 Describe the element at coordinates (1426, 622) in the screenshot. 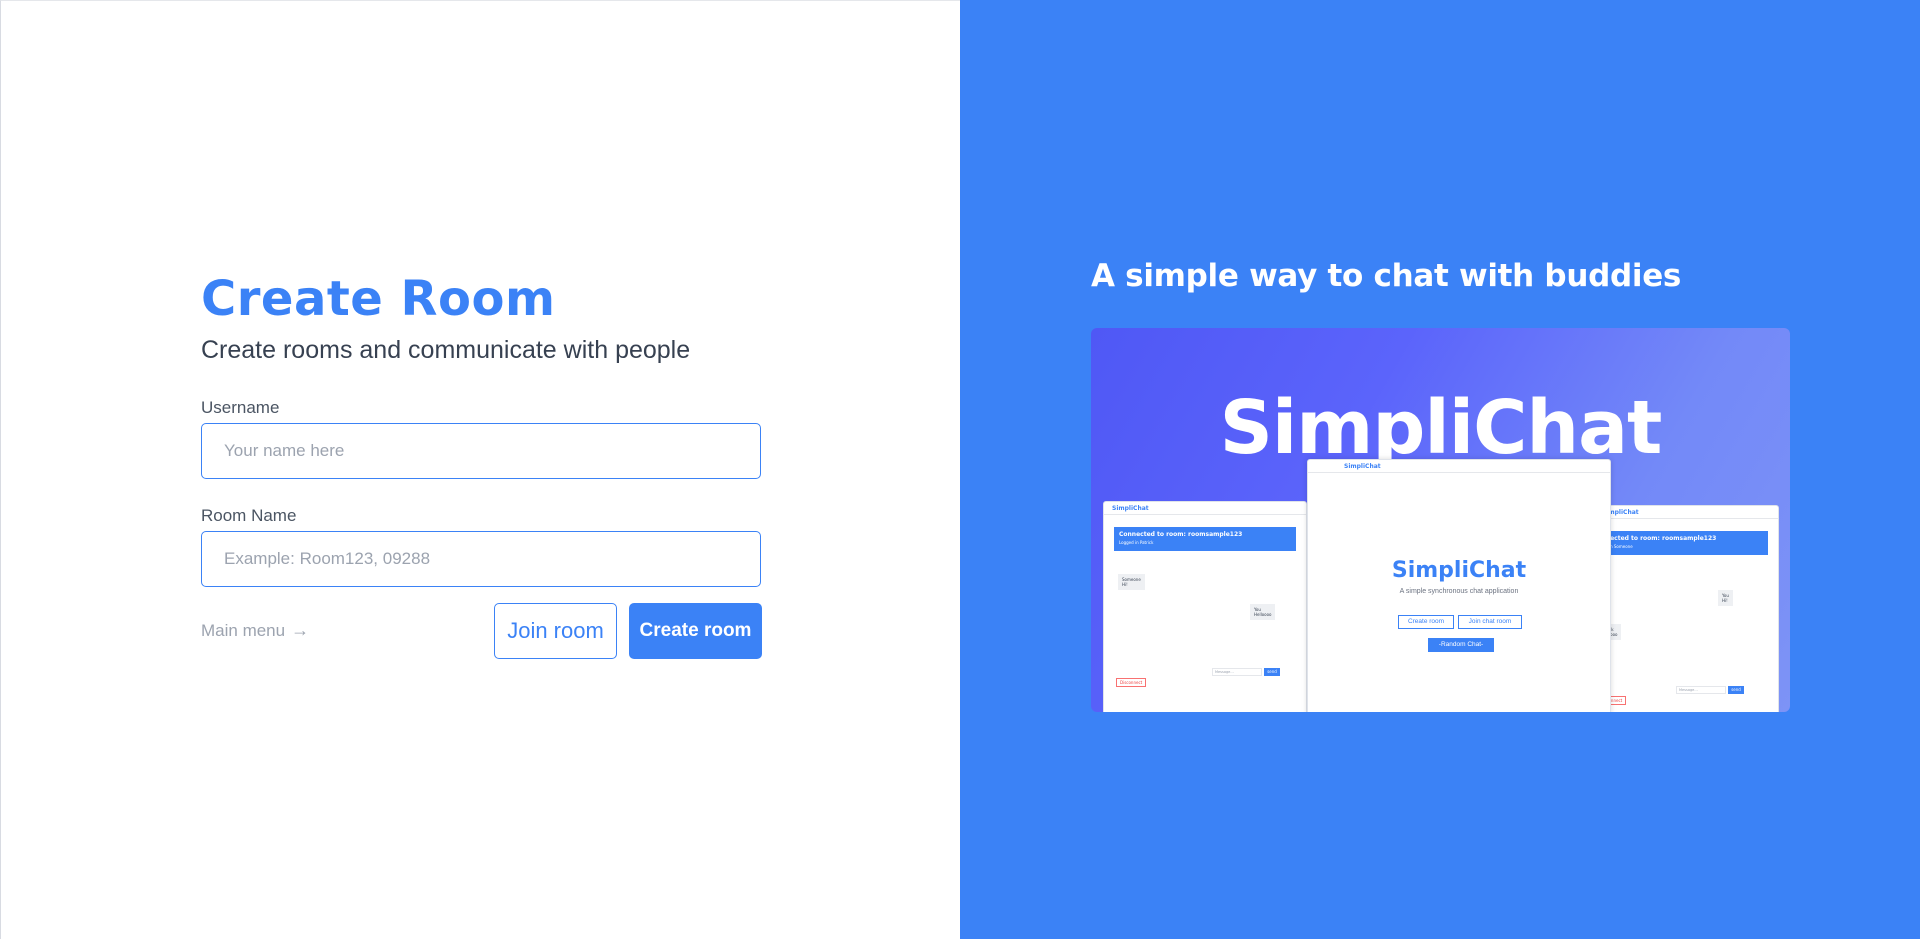

I see `preview-create-room-button: Create room` at that location.